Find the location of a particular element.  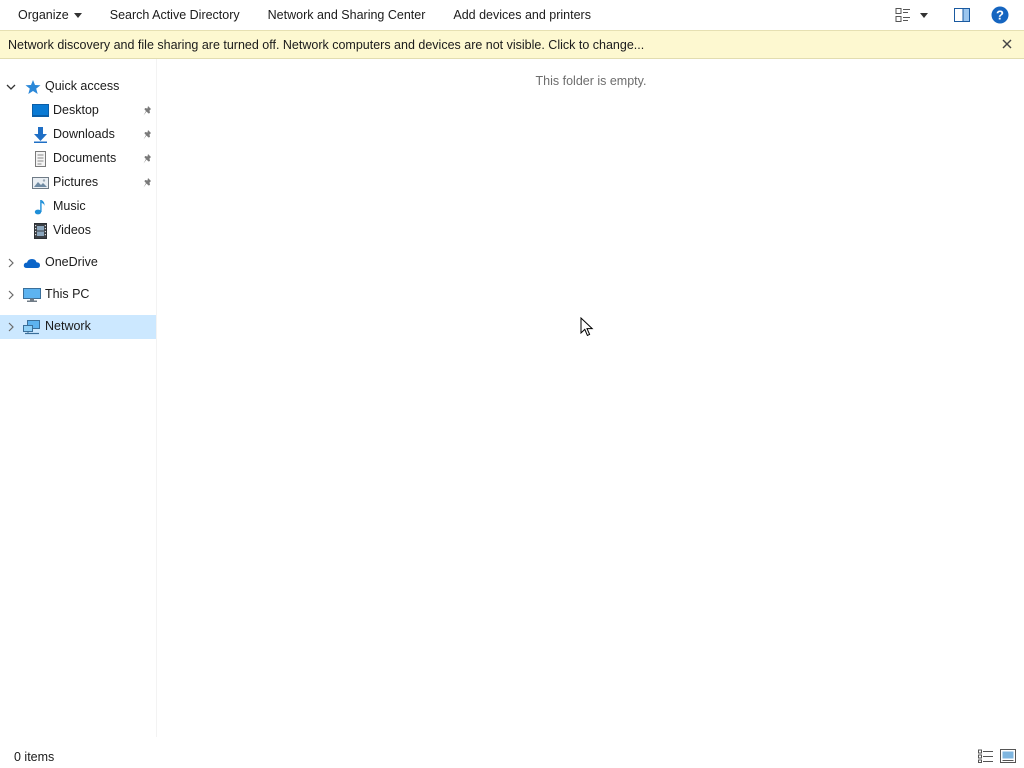

preview-pane-icon is located at coordinates (962, 15).